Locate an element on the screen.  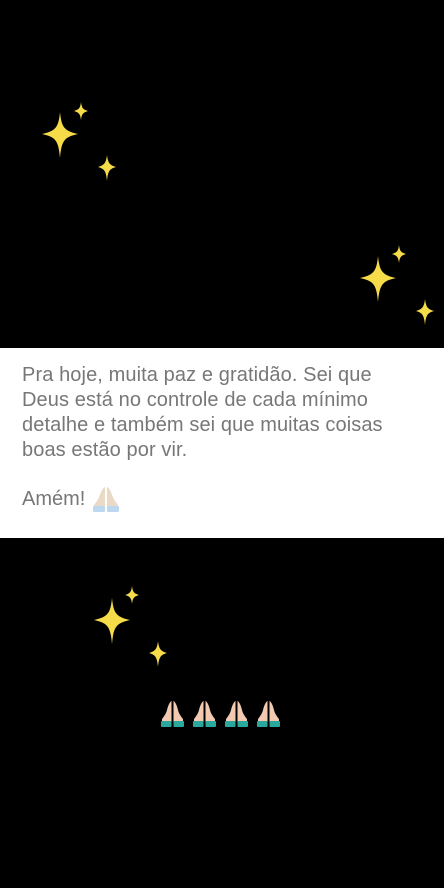
amen-line: Amém! is located at coordinates (222, 499).